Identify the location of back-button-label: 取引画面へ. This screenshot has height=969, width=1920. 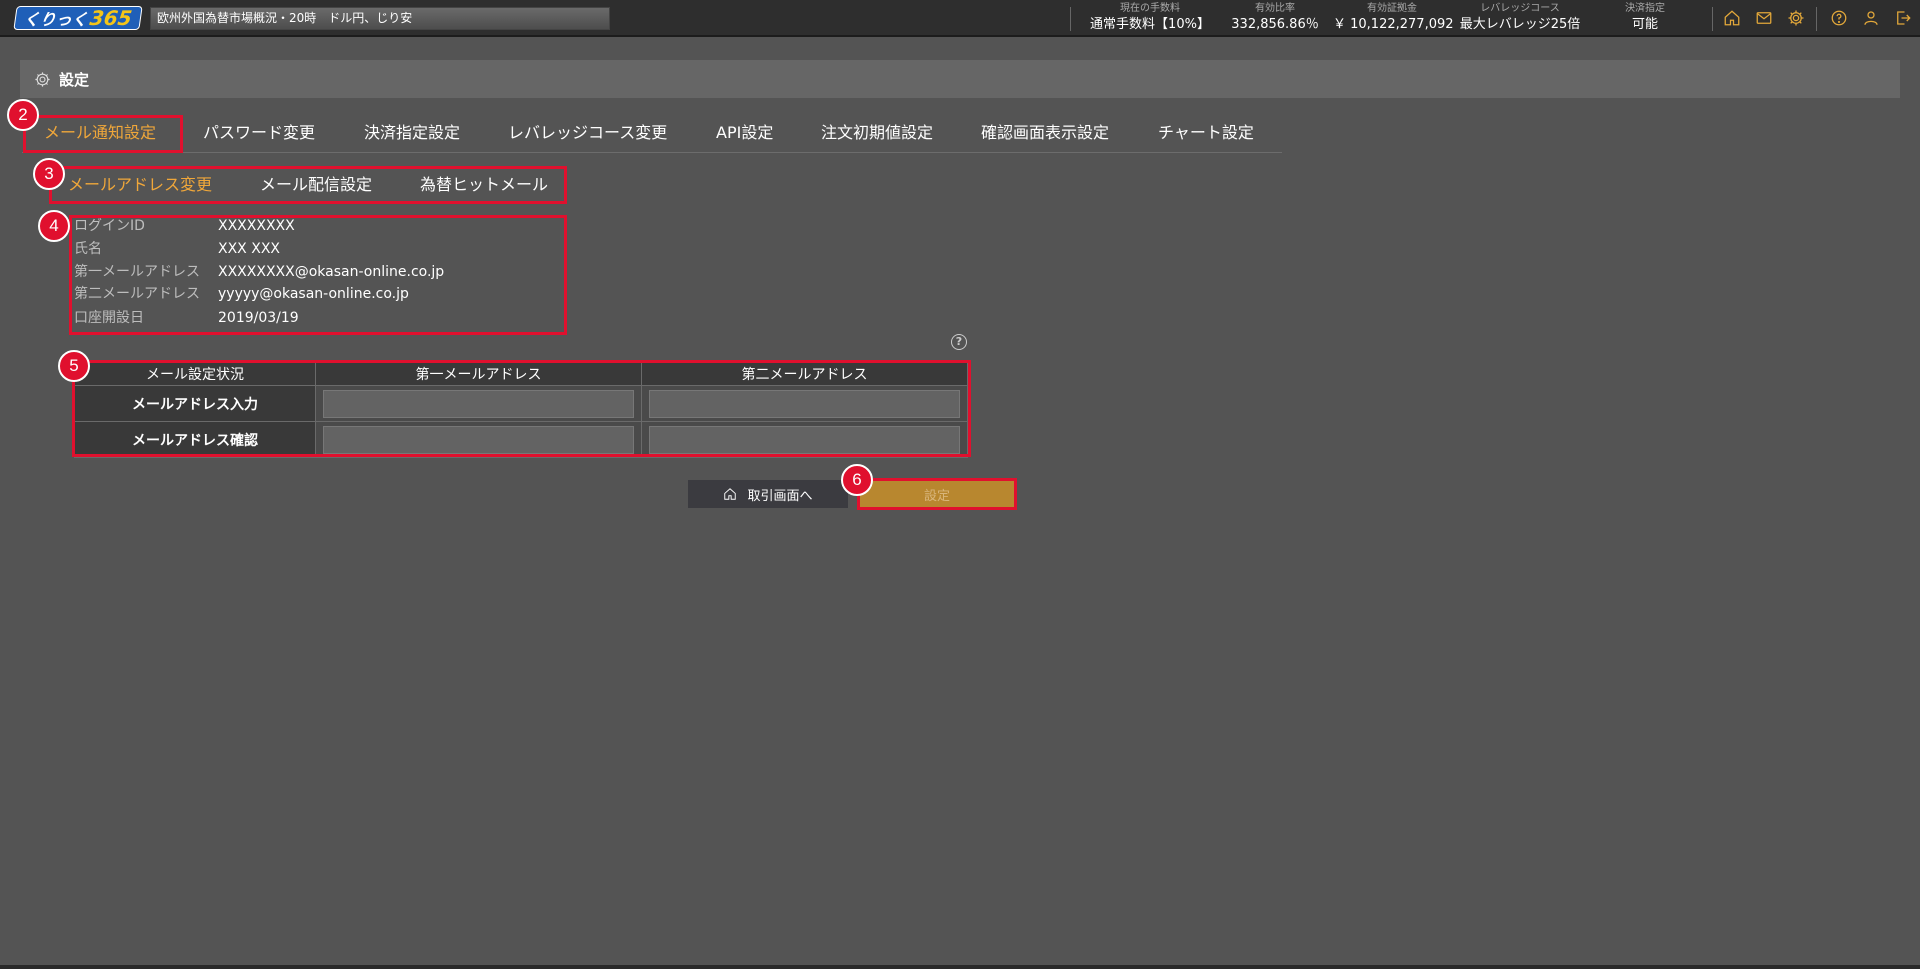
(780, 495).